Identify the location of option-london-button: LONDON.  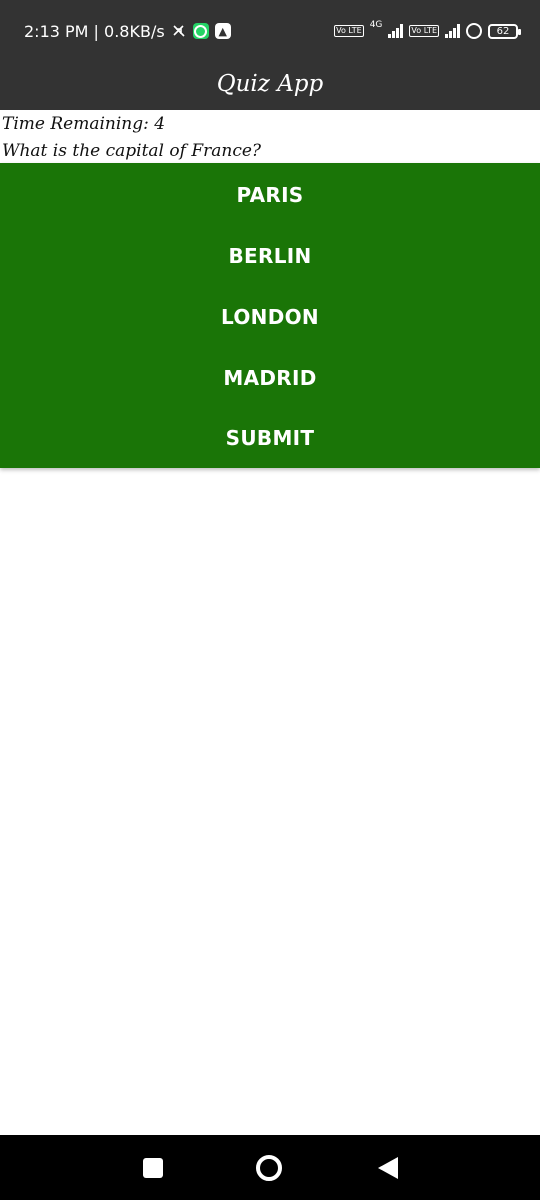
(270, 316).